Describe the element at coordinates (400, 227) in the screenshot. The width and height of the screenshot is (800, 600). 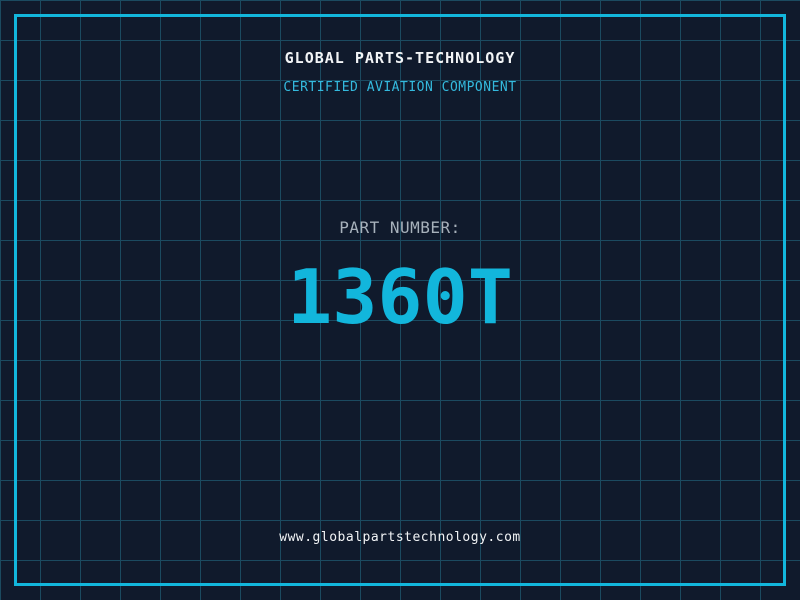
I see `part-number-label: PART NUMBER:` at that location.